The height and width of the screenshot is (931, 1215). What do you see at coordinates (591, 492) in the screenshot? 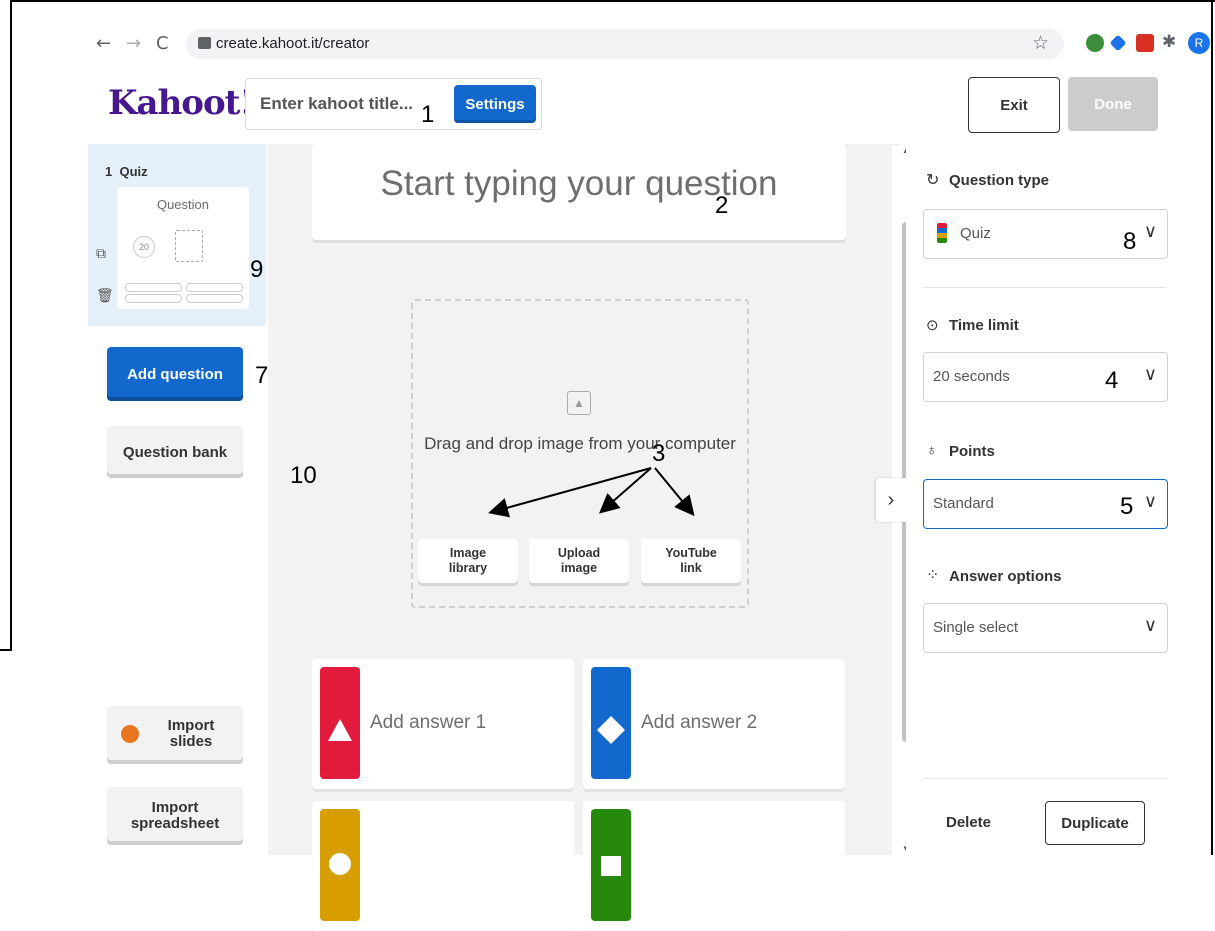
I see `annotation-arrows` at bounding box center [591, 492].